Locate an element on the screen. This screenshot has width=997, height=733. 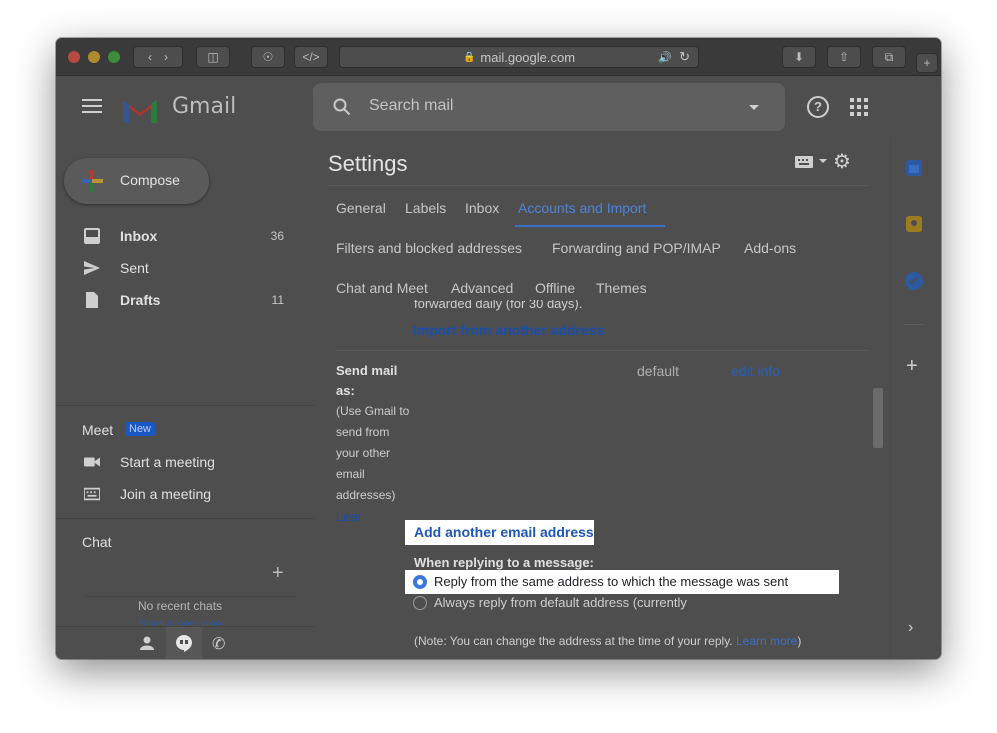
search-input: Search mail is located at coordinates (411, 106).